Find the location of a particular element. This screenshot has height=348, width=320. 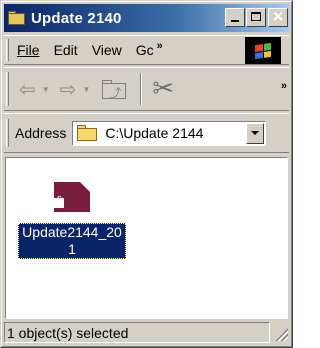

address-bar: Address C:\Update 2144 is located at coordinates (146, 133).